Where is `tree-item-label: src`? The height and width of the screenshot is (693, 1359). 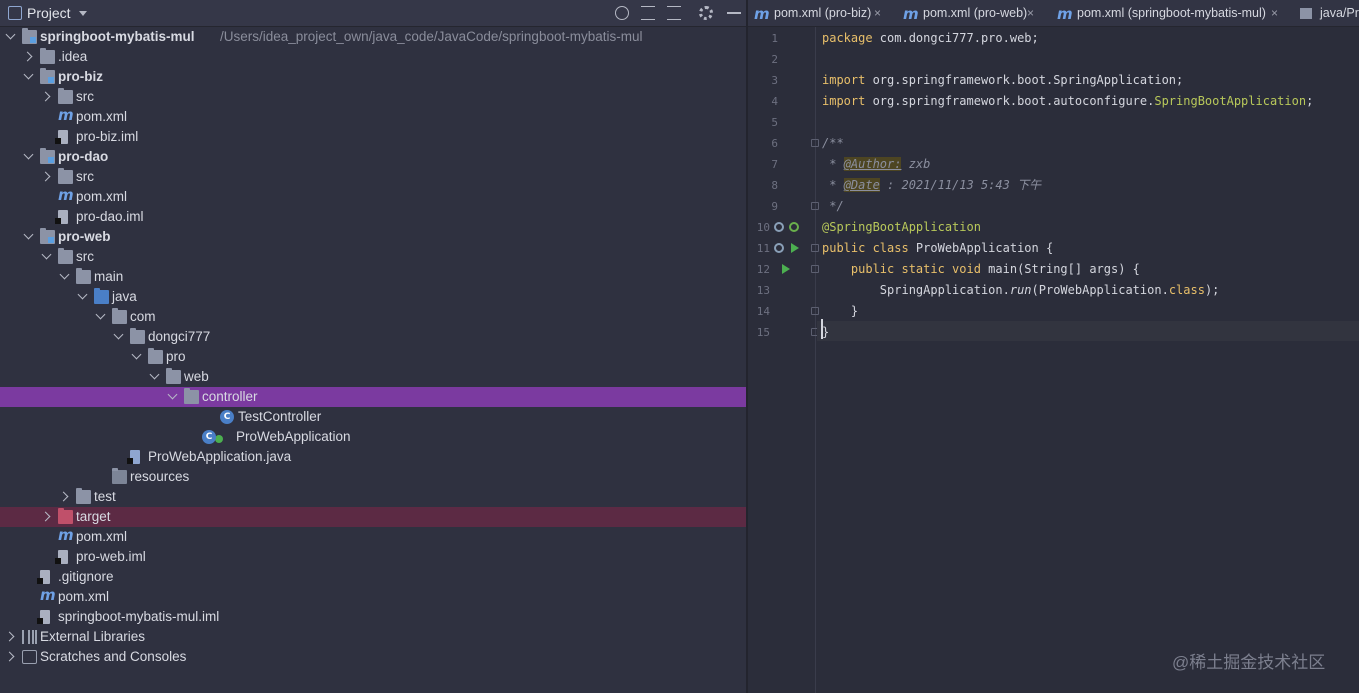 tree-item-label: src is located at coordinates (85, 176).